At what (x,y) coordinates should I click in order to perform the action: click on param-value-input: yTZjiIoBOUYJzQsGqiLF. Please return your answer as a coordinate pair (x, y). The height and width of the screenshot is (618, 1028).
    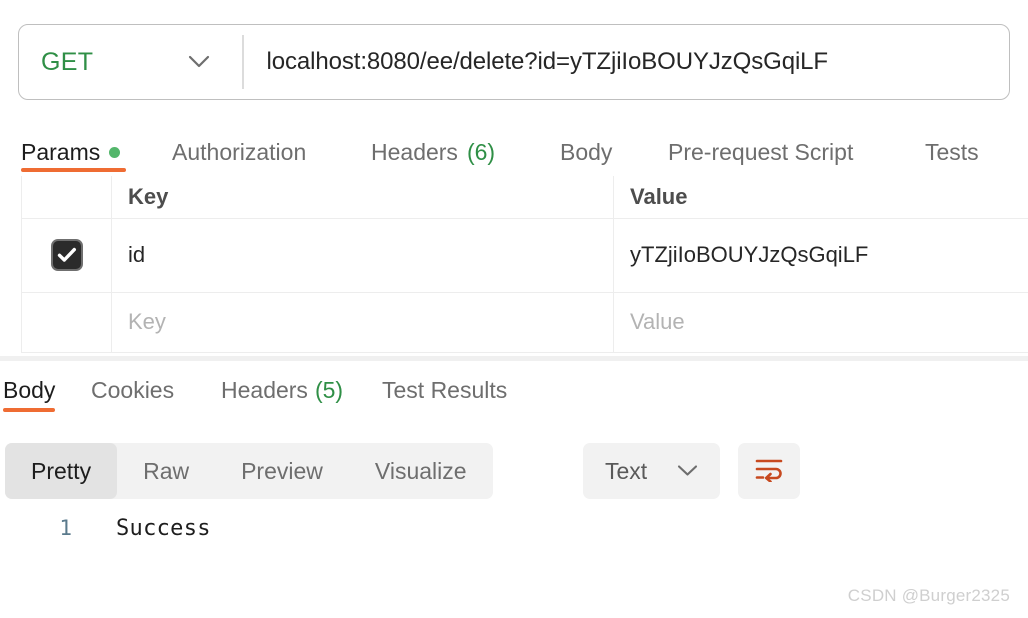
    Looking at the image, I should click on (820, 255).